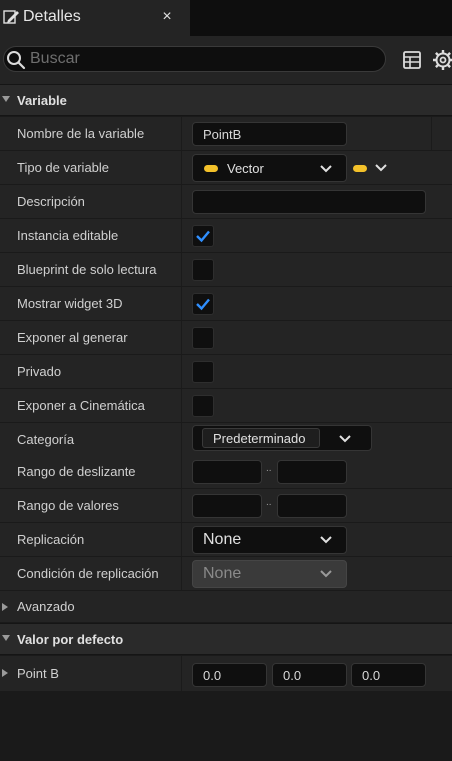 The height and width of the screenshot is (761, 452). What do you see at coordinates (16, 60) in the screenshot?
I see `search-icon` at bounding box center [16, 60].